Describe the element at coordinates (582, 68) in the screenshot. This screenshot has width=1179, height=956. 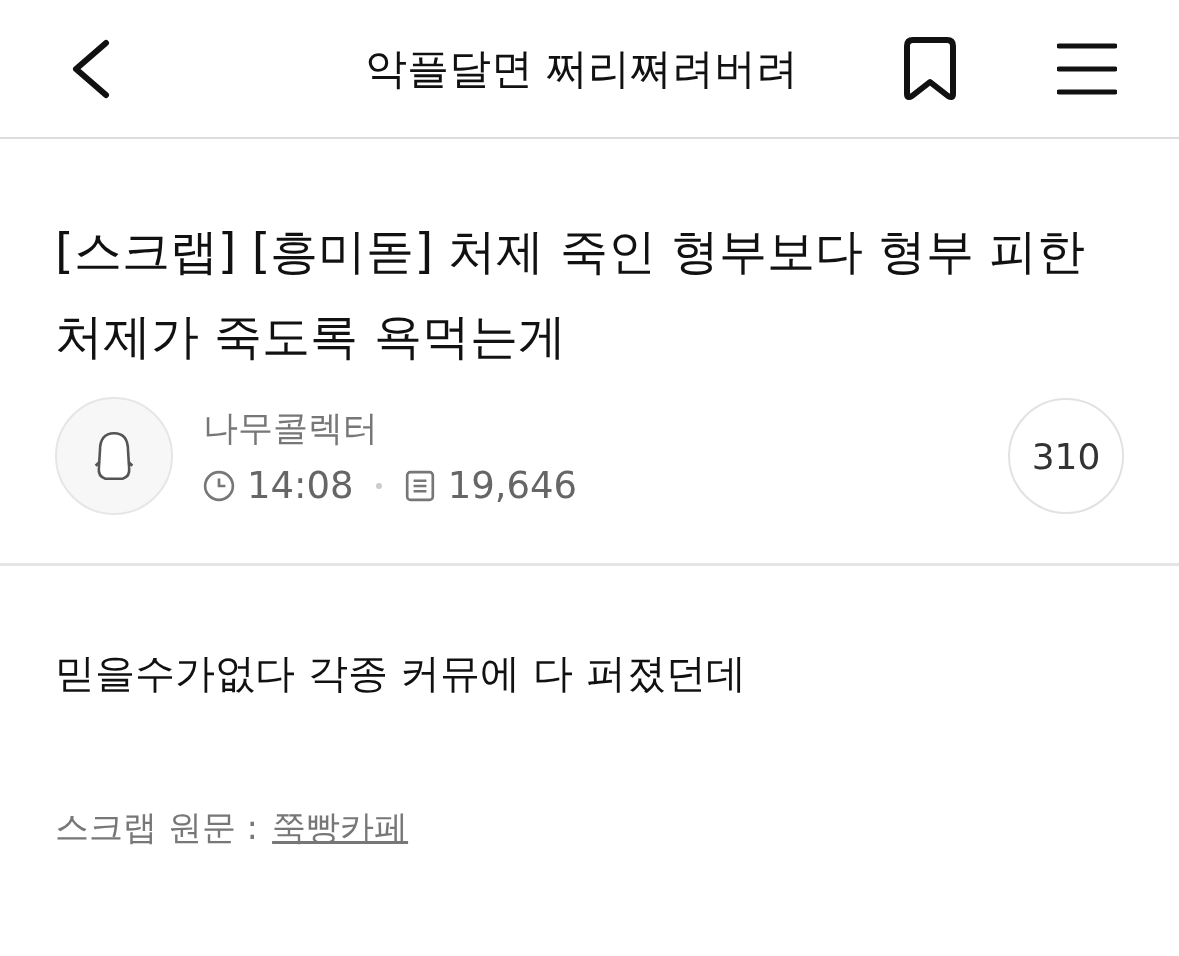
I see `board-title: 악플달면 쩌리쪄려버려` at that location.